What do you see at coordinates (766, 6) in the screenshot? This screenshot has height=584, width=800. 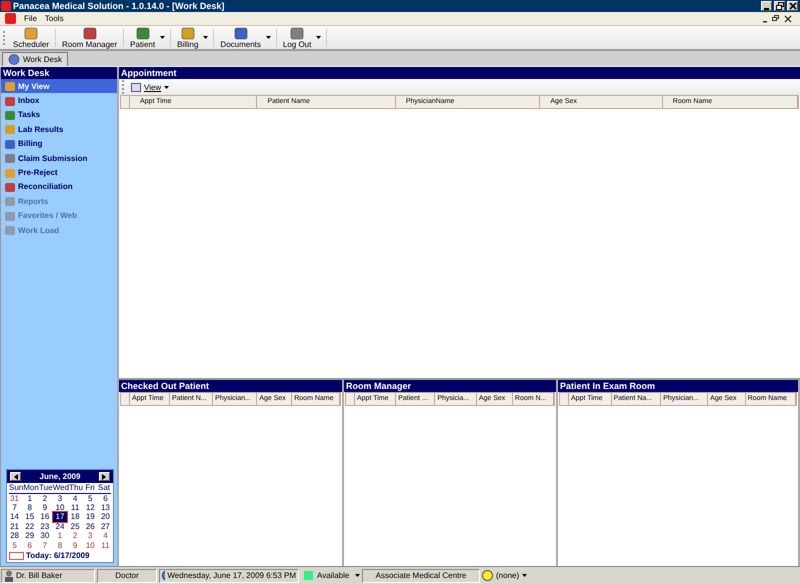 I see `minimize-button` at bounding box center [766, 6].